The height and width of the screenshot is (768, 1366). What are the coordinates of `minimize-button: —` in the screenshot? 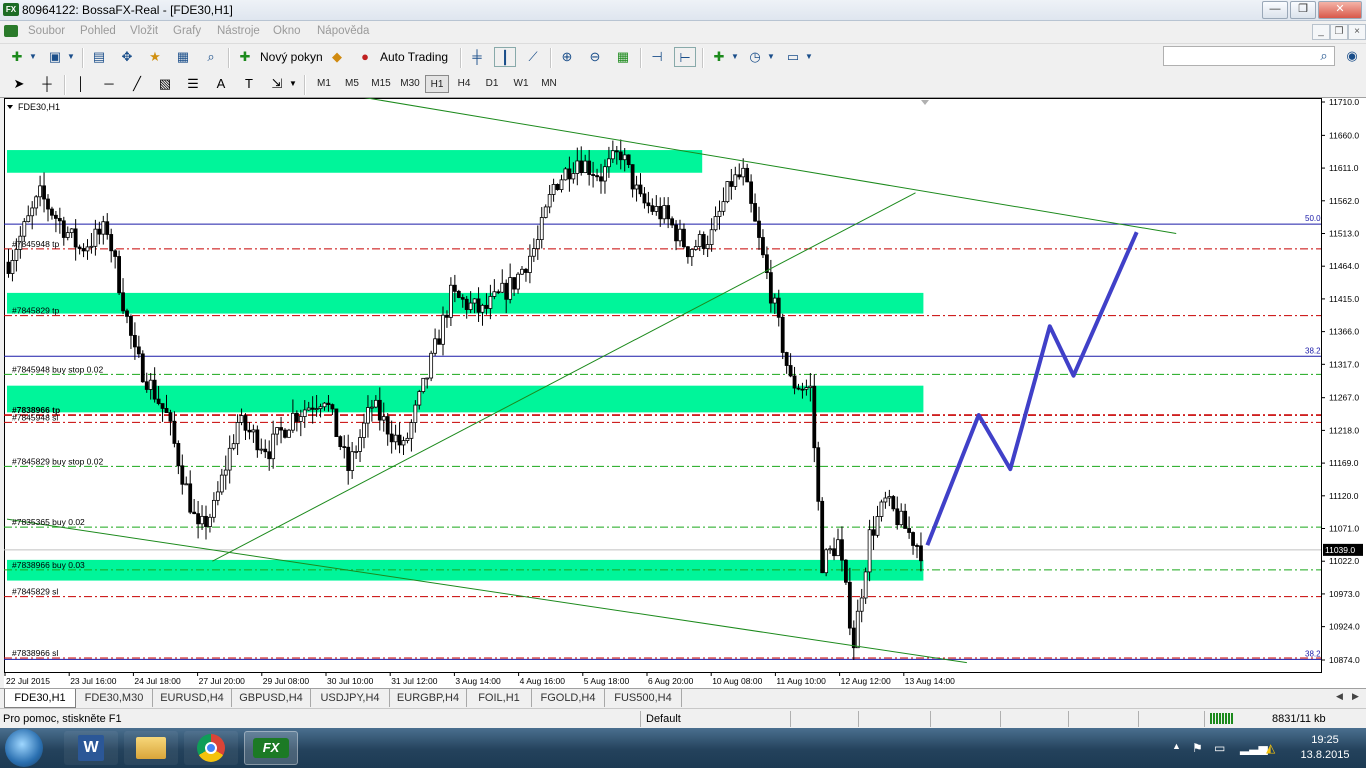 It's located at (1275, 10).